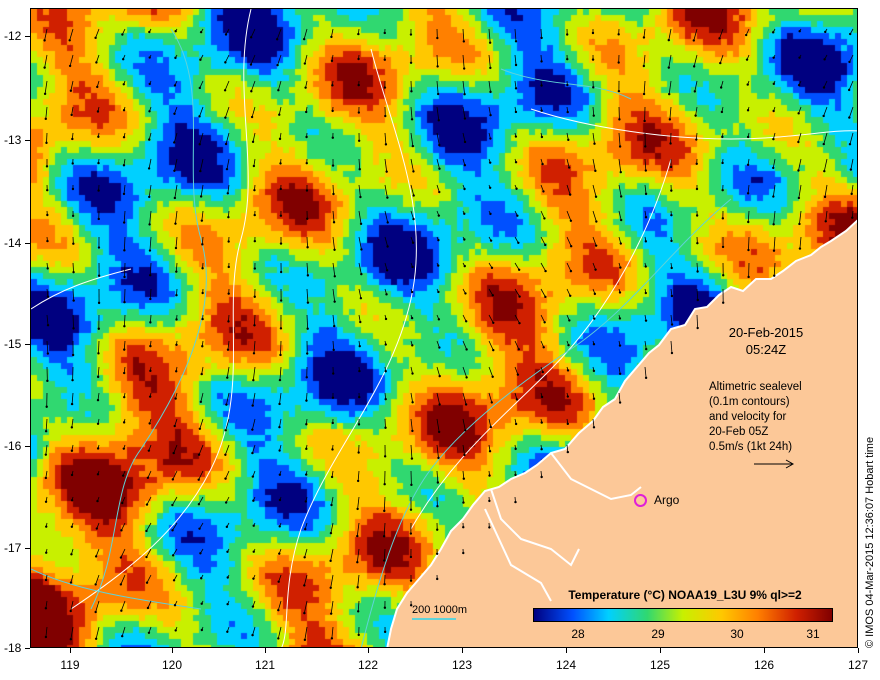 This screenshot has width=880, height=680. I want to click on y-tick-label: -16, so click(13, 446).